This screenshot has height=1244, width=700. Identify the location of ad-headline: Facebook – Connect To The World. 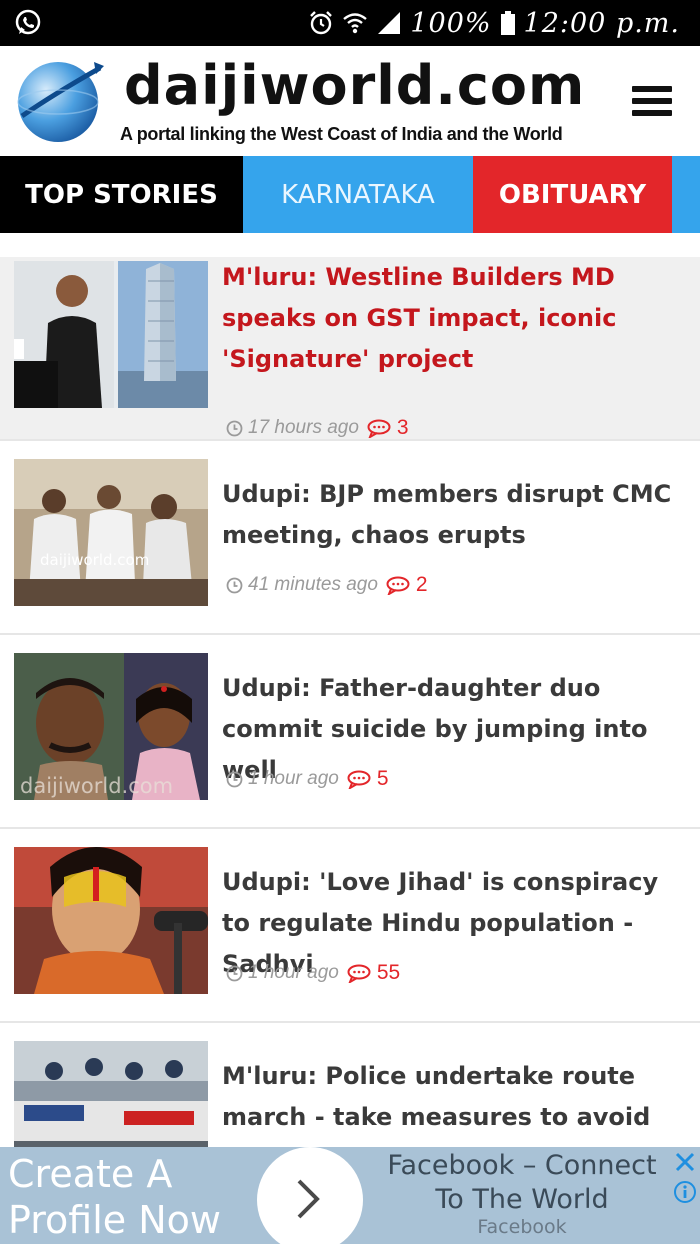
(522, 1183).